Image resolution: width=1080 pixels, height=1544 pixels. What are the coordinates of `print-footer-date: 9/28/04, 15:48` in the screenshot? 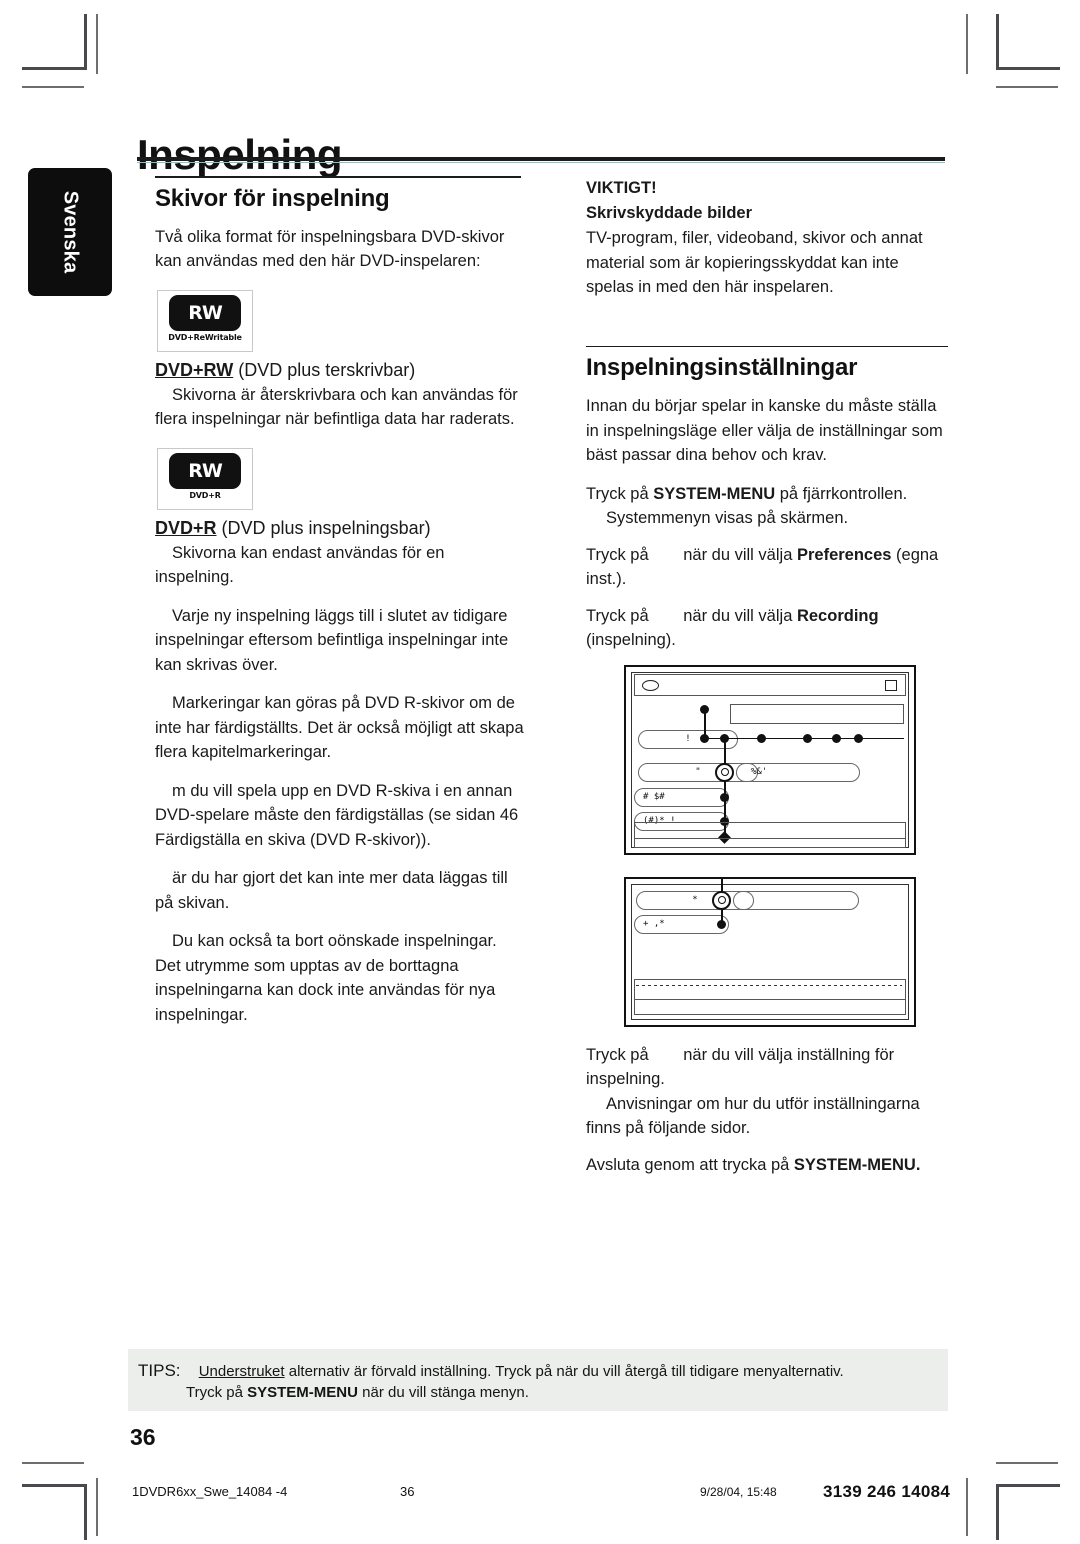 It's located at (738, 1492).